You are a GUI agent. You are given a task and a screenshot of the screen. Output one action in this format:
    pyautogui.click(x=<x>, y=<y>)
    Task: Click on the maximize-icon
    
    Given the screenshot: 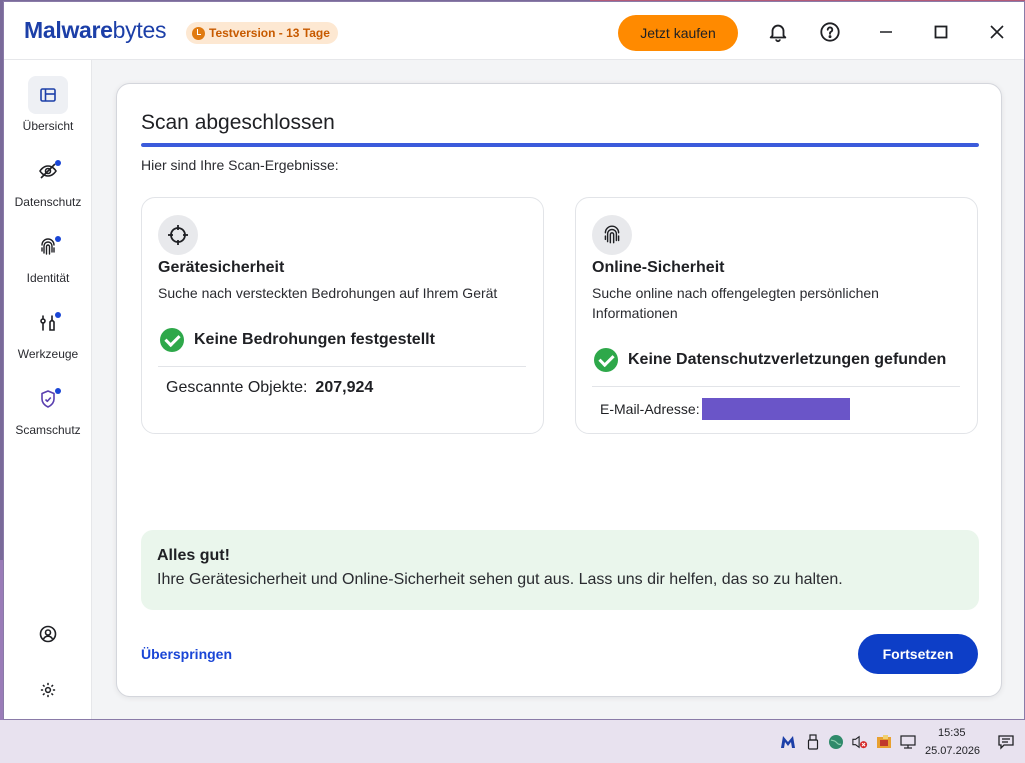 What is the action you would take?
    pyautogui.click(x=941, y=32)
    